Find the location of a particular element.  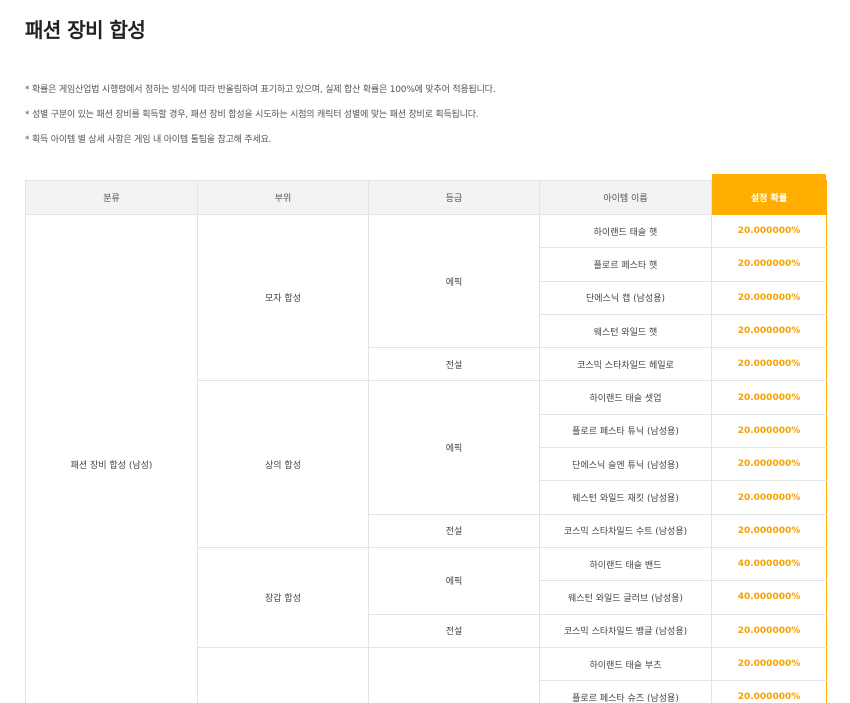

item-name: 웨스턴 와일드 햇 is located at coordinates (625, 331).